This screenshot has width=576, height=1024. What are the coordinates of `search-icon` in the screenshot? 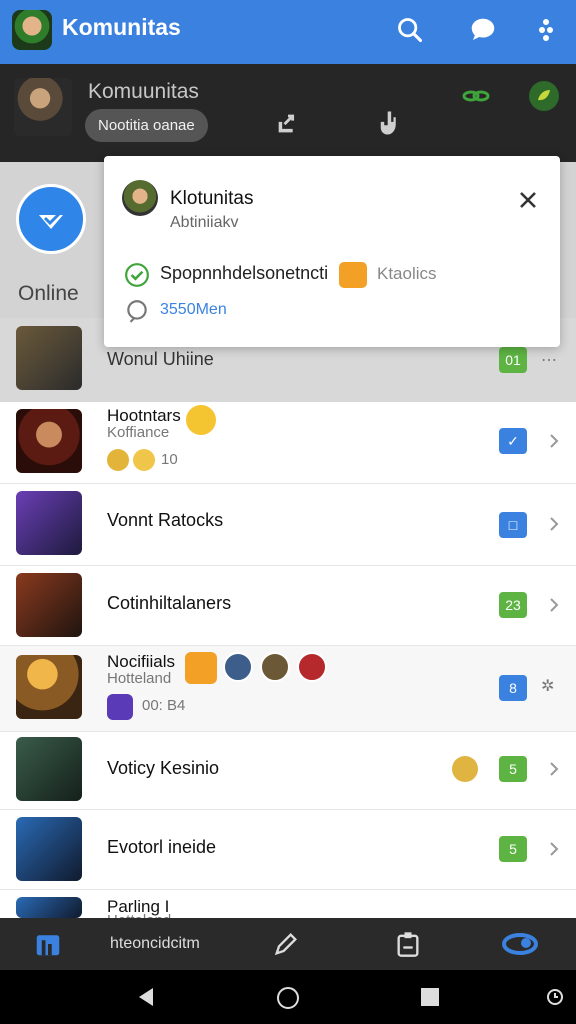 It's located at (410, 30).